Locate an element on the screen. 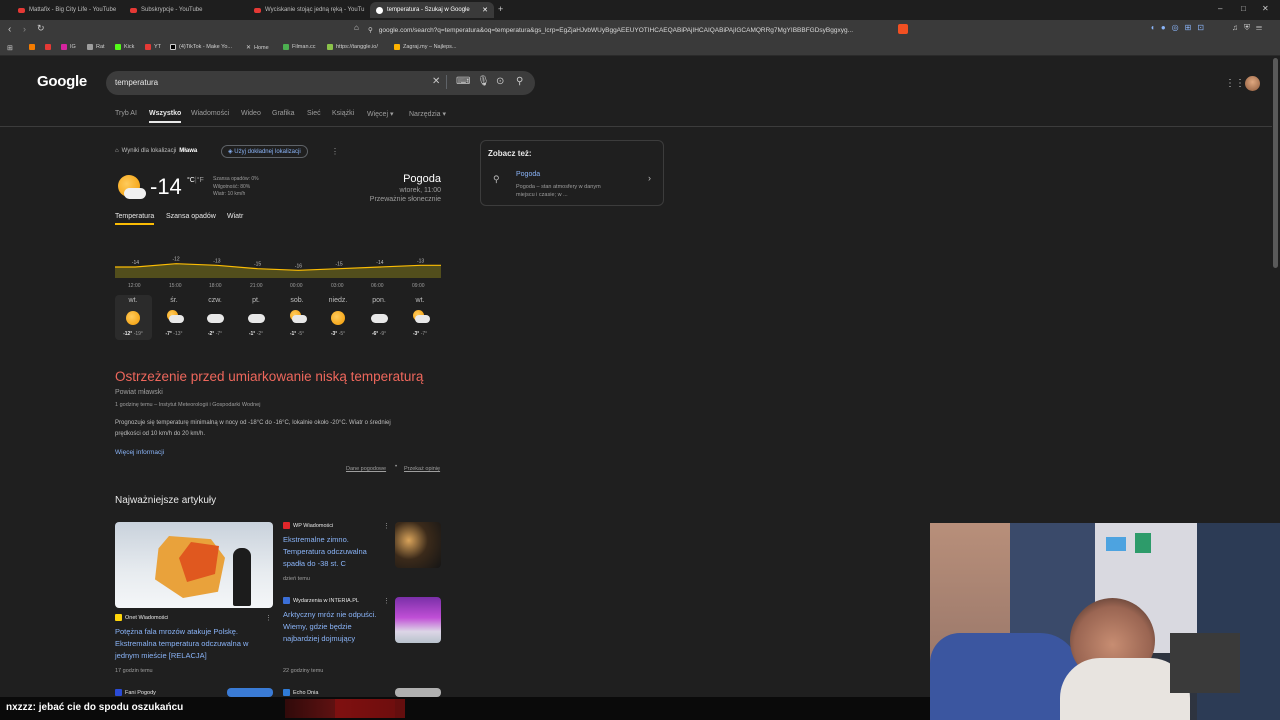  browser-tab-active: temperatura - Szukaj w Google ✕ is located at coordinates (432, 10).